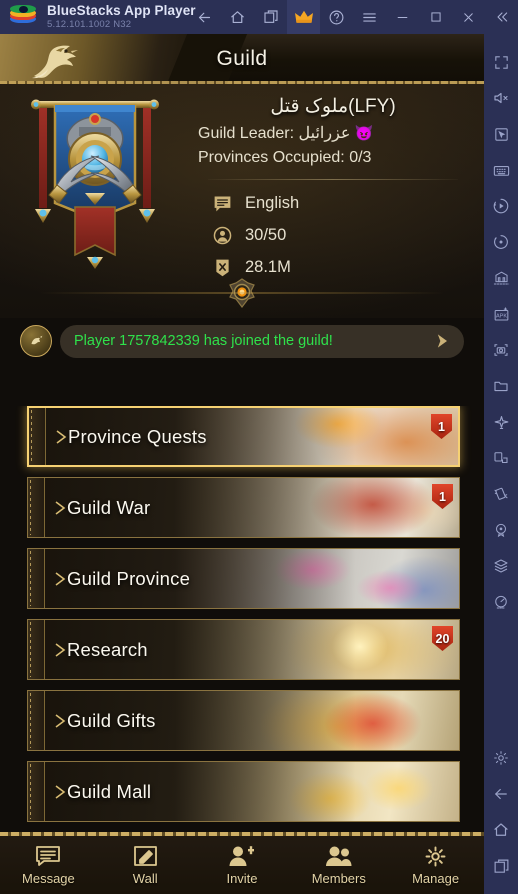  I want to click on power-value: 28.1M, so click(268, 266).